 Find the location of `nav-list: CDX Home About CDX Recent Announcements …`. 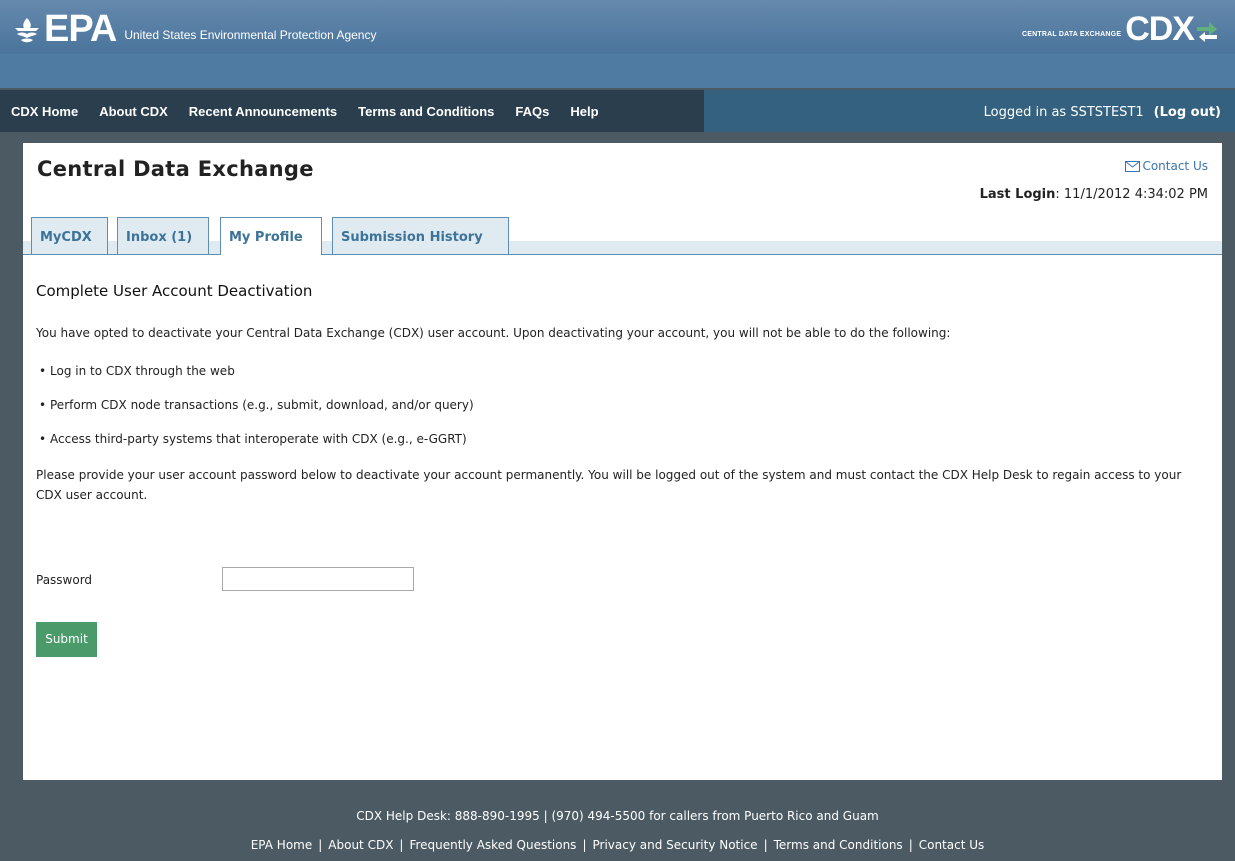

nav-list: CDX Home About CDX Recent Announcements … is located at coordinates (304, 111).